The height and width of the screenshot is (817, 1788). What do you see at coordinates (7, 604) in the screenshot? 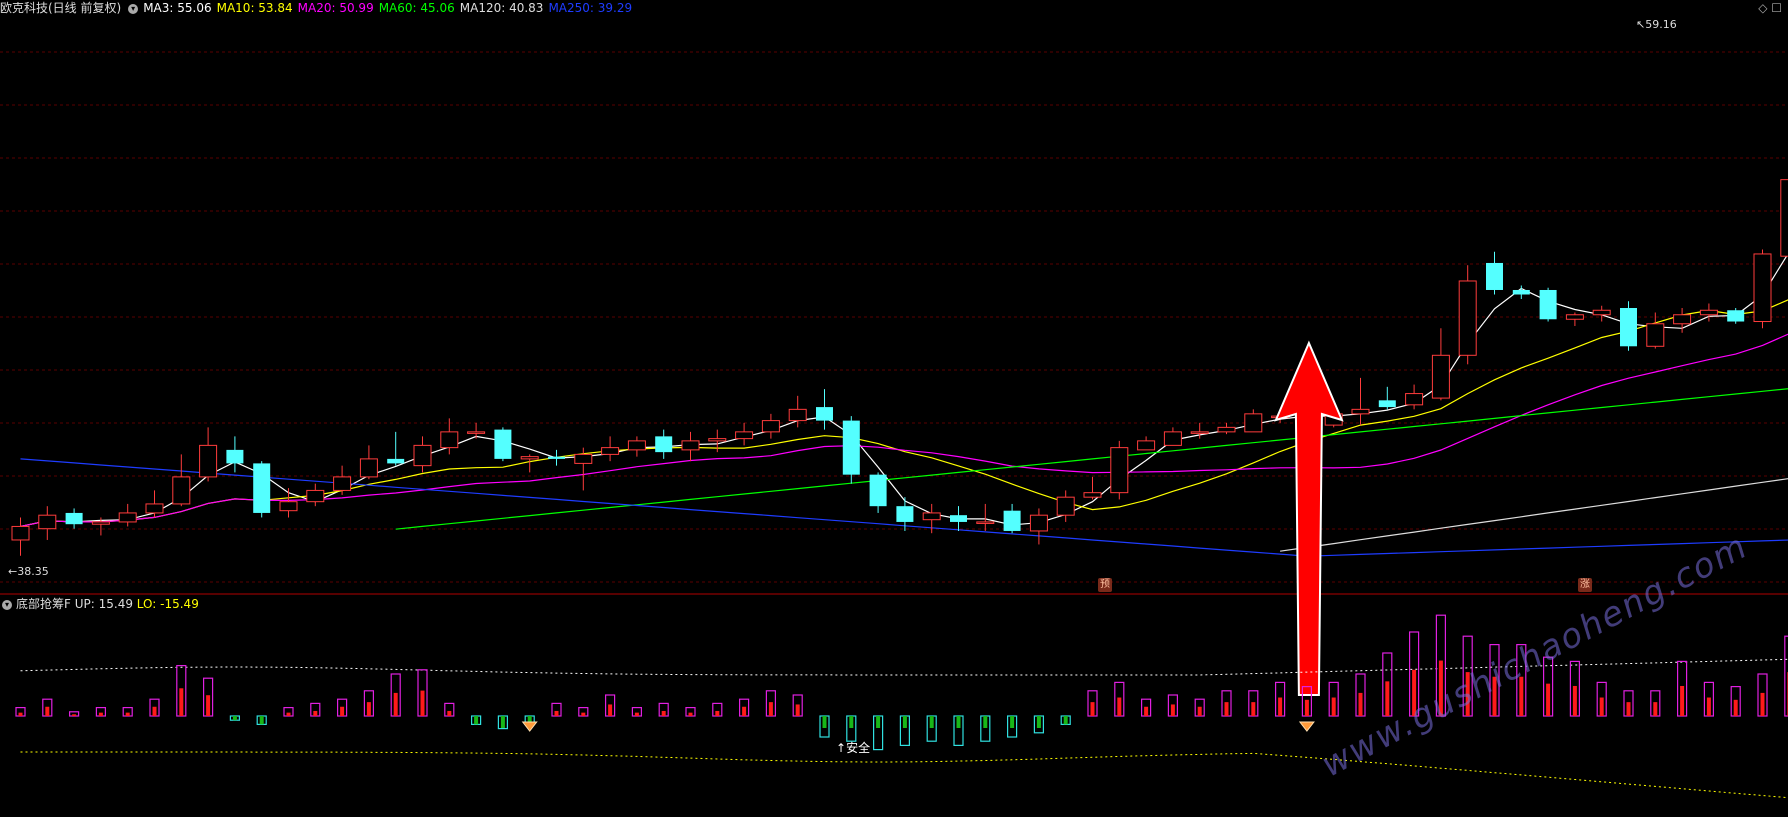
I see `indicator-settings-icon: ▾` at bounding box center [7, 604].